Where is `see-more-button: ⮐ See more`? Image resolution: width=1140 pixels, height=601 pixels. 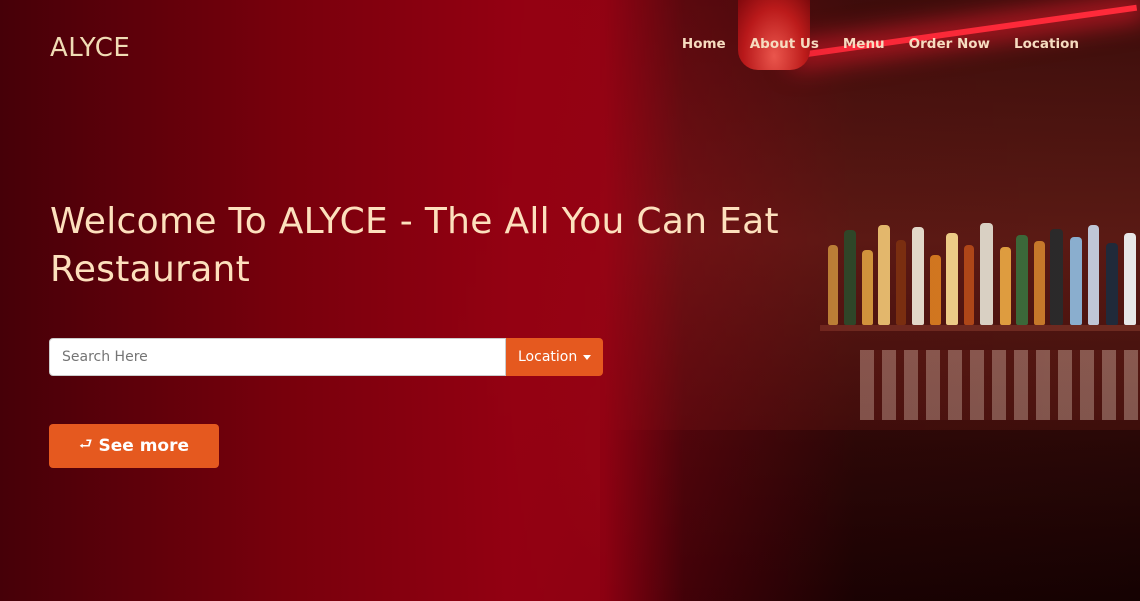 see-more-button: ⮐ See more is located at coordinates (134, 446).